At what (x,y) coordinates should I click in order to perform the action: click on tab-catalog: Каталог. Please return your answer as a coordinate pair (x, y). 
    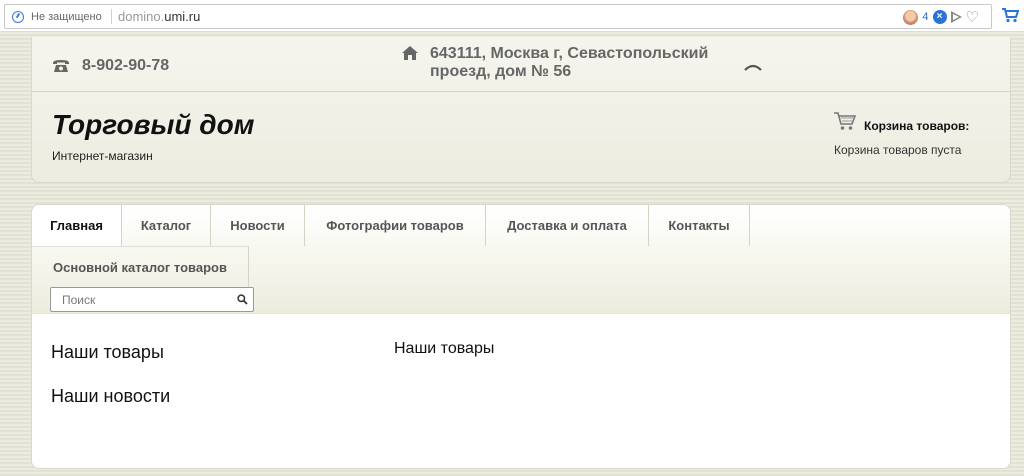
    Looking at the image, I should click on (166, 225).